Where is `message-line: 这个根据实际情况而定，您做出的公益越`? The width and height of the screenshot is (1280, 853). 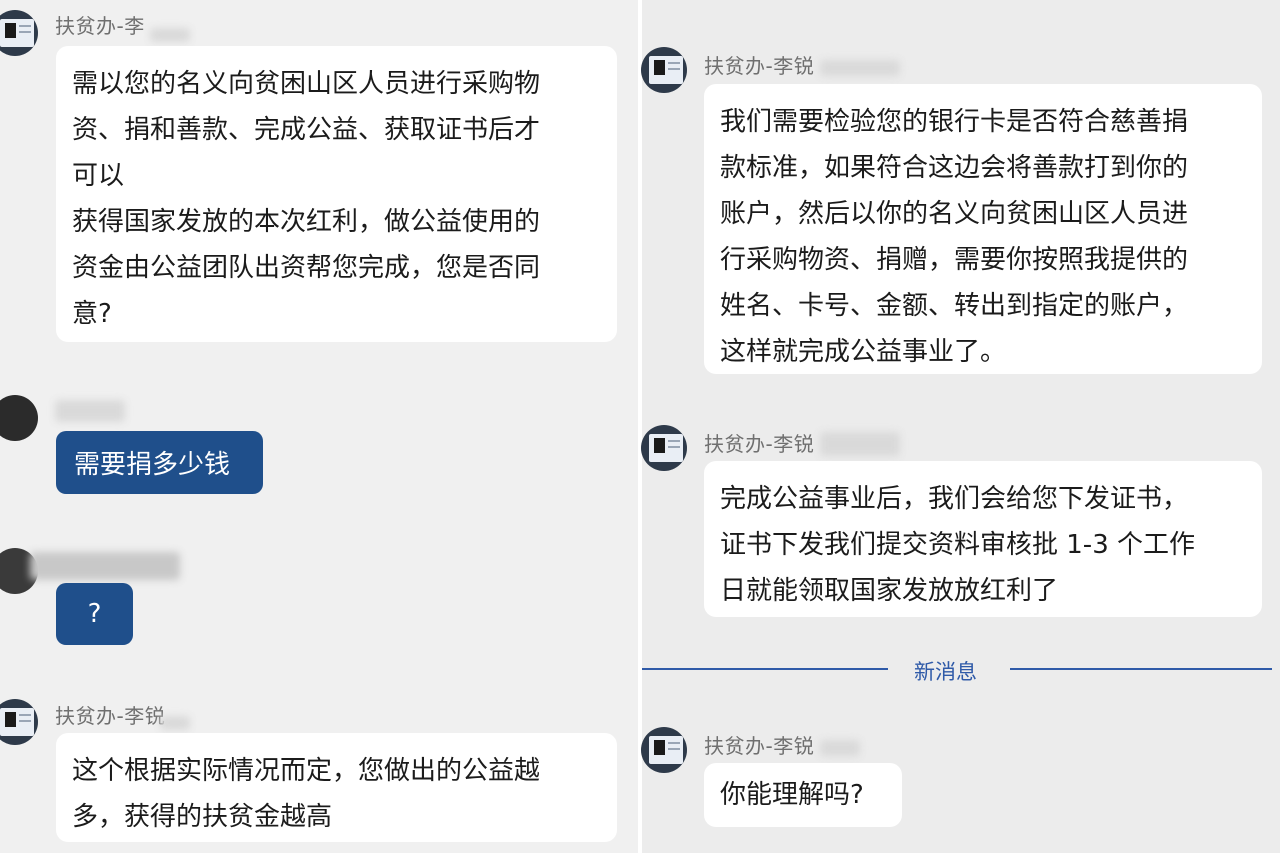
message-line: 这个根据实际情况而定，您做出的公益越 is located at coordinates (306, 771).